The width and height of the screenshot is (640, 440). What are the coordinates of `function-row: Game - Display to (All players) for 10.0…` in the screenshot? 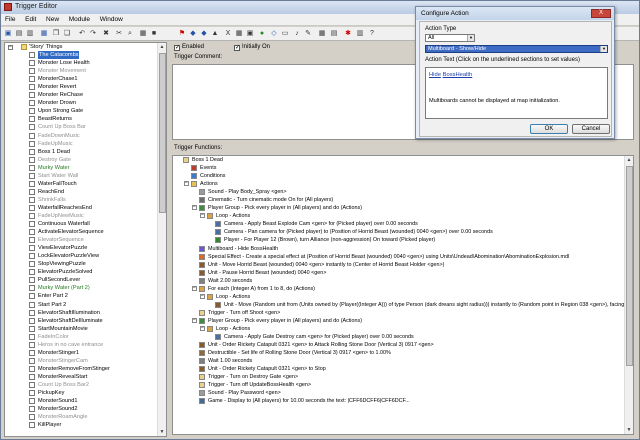 It's located at (403, 401).